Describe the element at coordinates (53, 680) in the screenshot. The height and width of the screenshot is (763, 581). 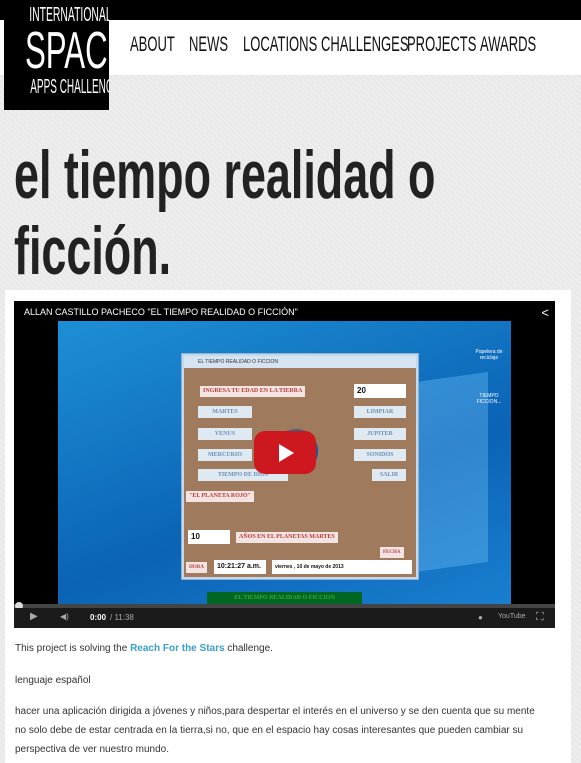
I see `language-text: lenguaje español` at that location.